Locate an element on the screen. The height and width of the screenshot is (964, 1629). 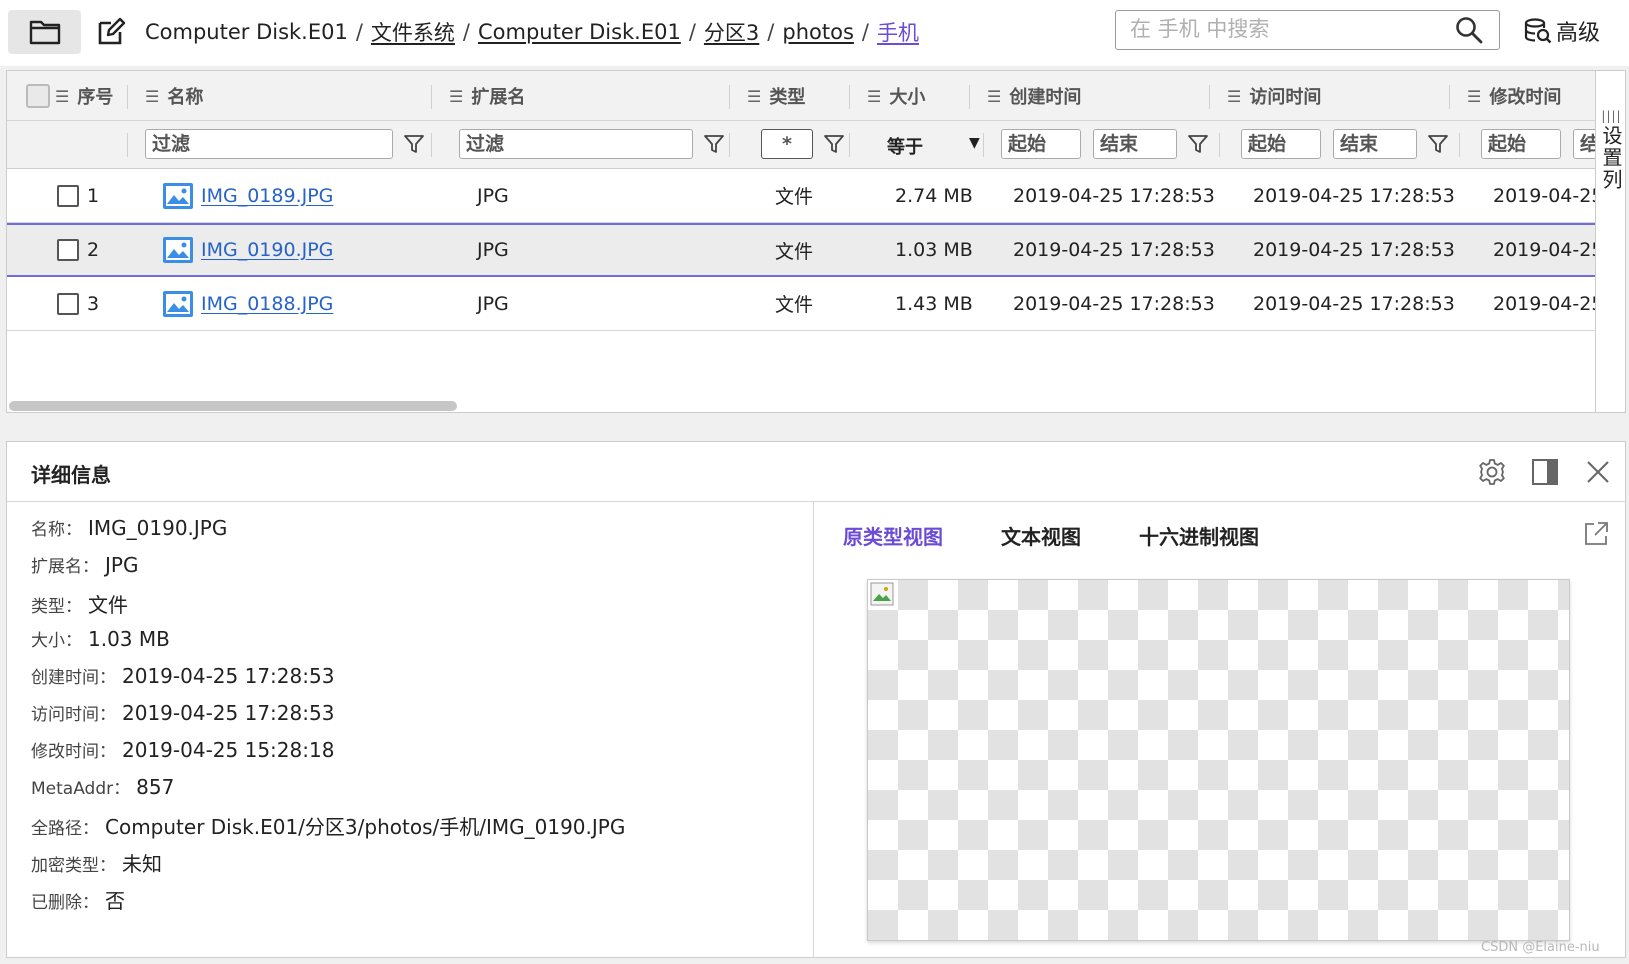
breadcrumb-item-partition: 分区3 is located at coordinates (731, 32).